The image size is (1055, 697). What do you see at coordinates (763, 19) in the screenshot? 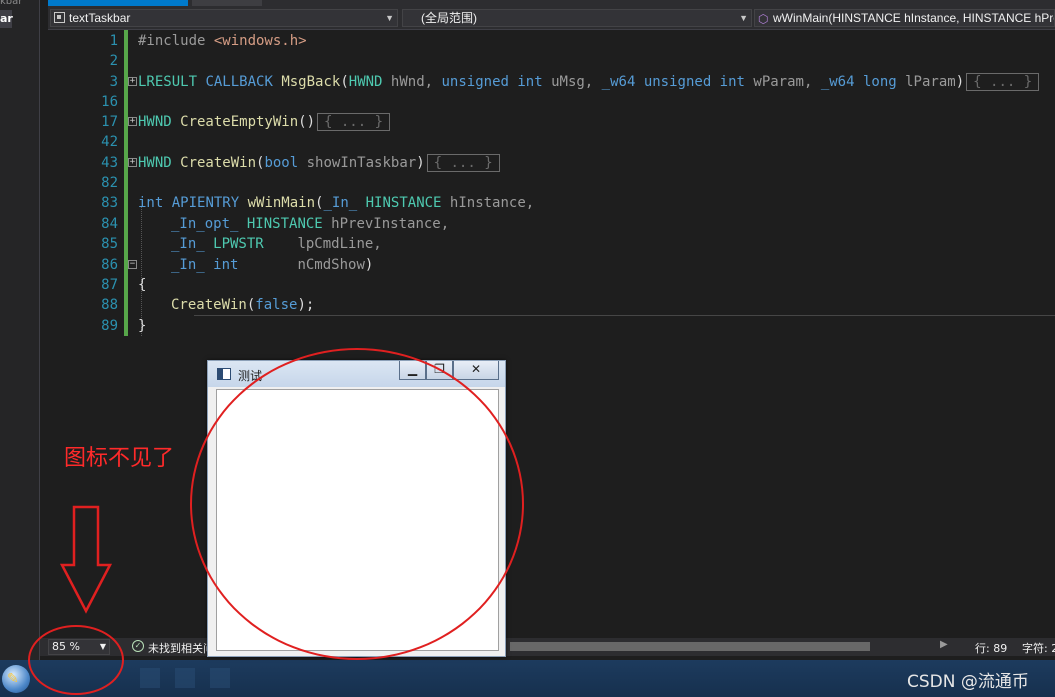
I see `function-cube-icon: ⬡` at bounding box center [763, 19].